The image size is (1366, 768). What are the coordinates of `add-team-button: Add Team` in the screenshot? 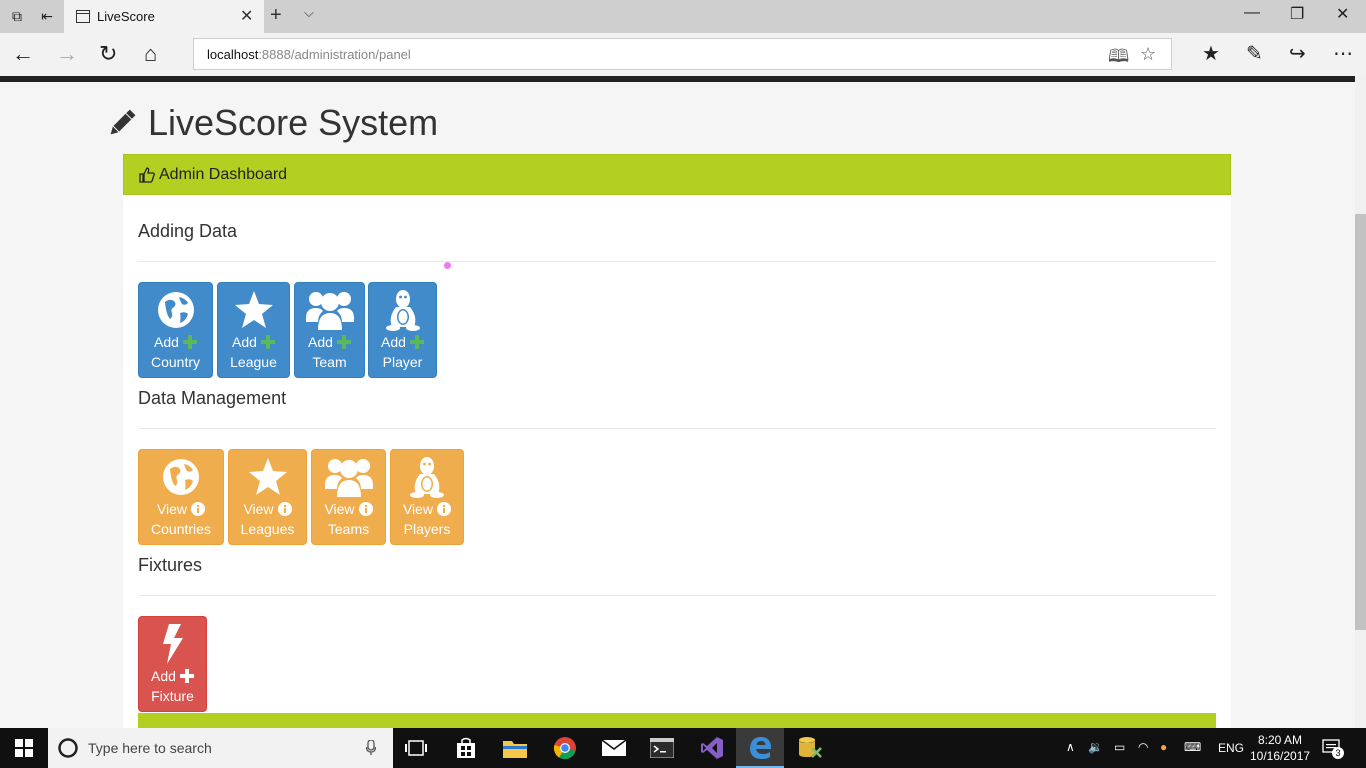 It's located at (329, 330).